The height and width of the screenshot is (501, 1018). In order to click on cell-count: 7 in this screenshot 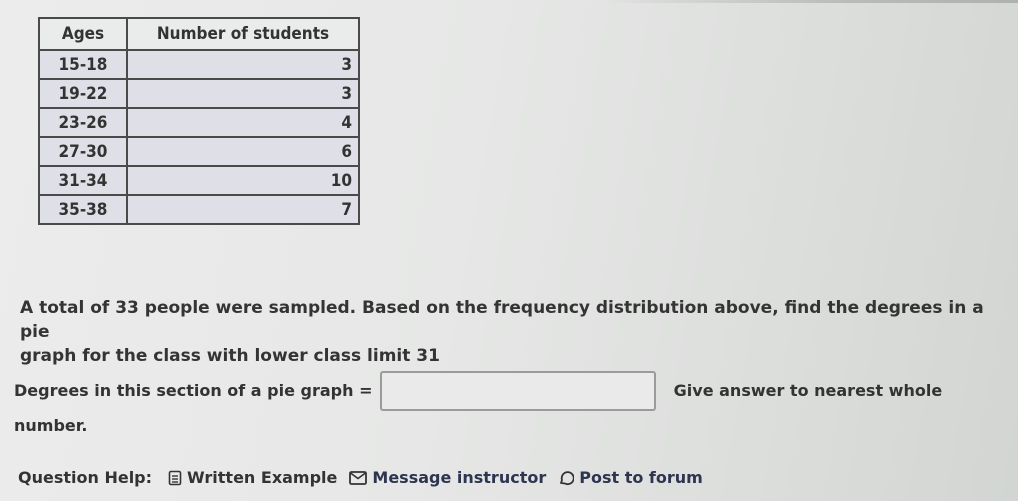, I will do `click(243, 209)`.